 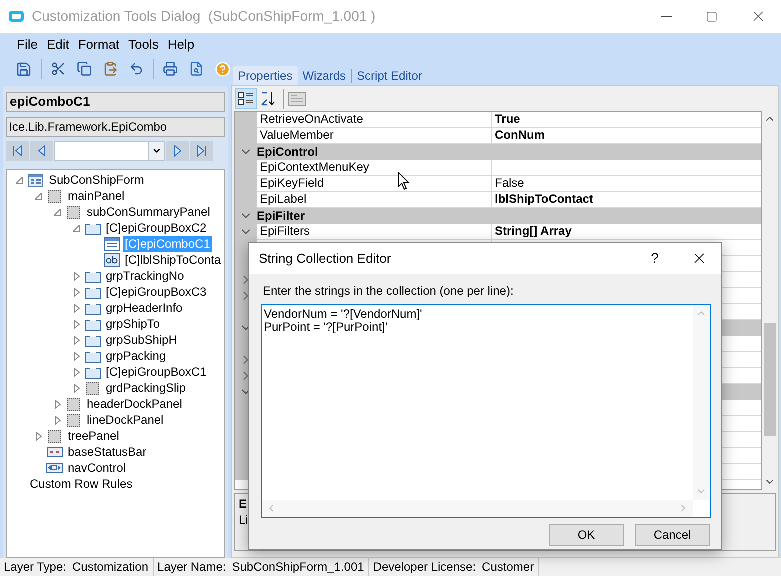 What do you see at coordinates (283, 199) in the screenshot?
I see `property-name: EpiLabel` at bounding box center [283, 199].